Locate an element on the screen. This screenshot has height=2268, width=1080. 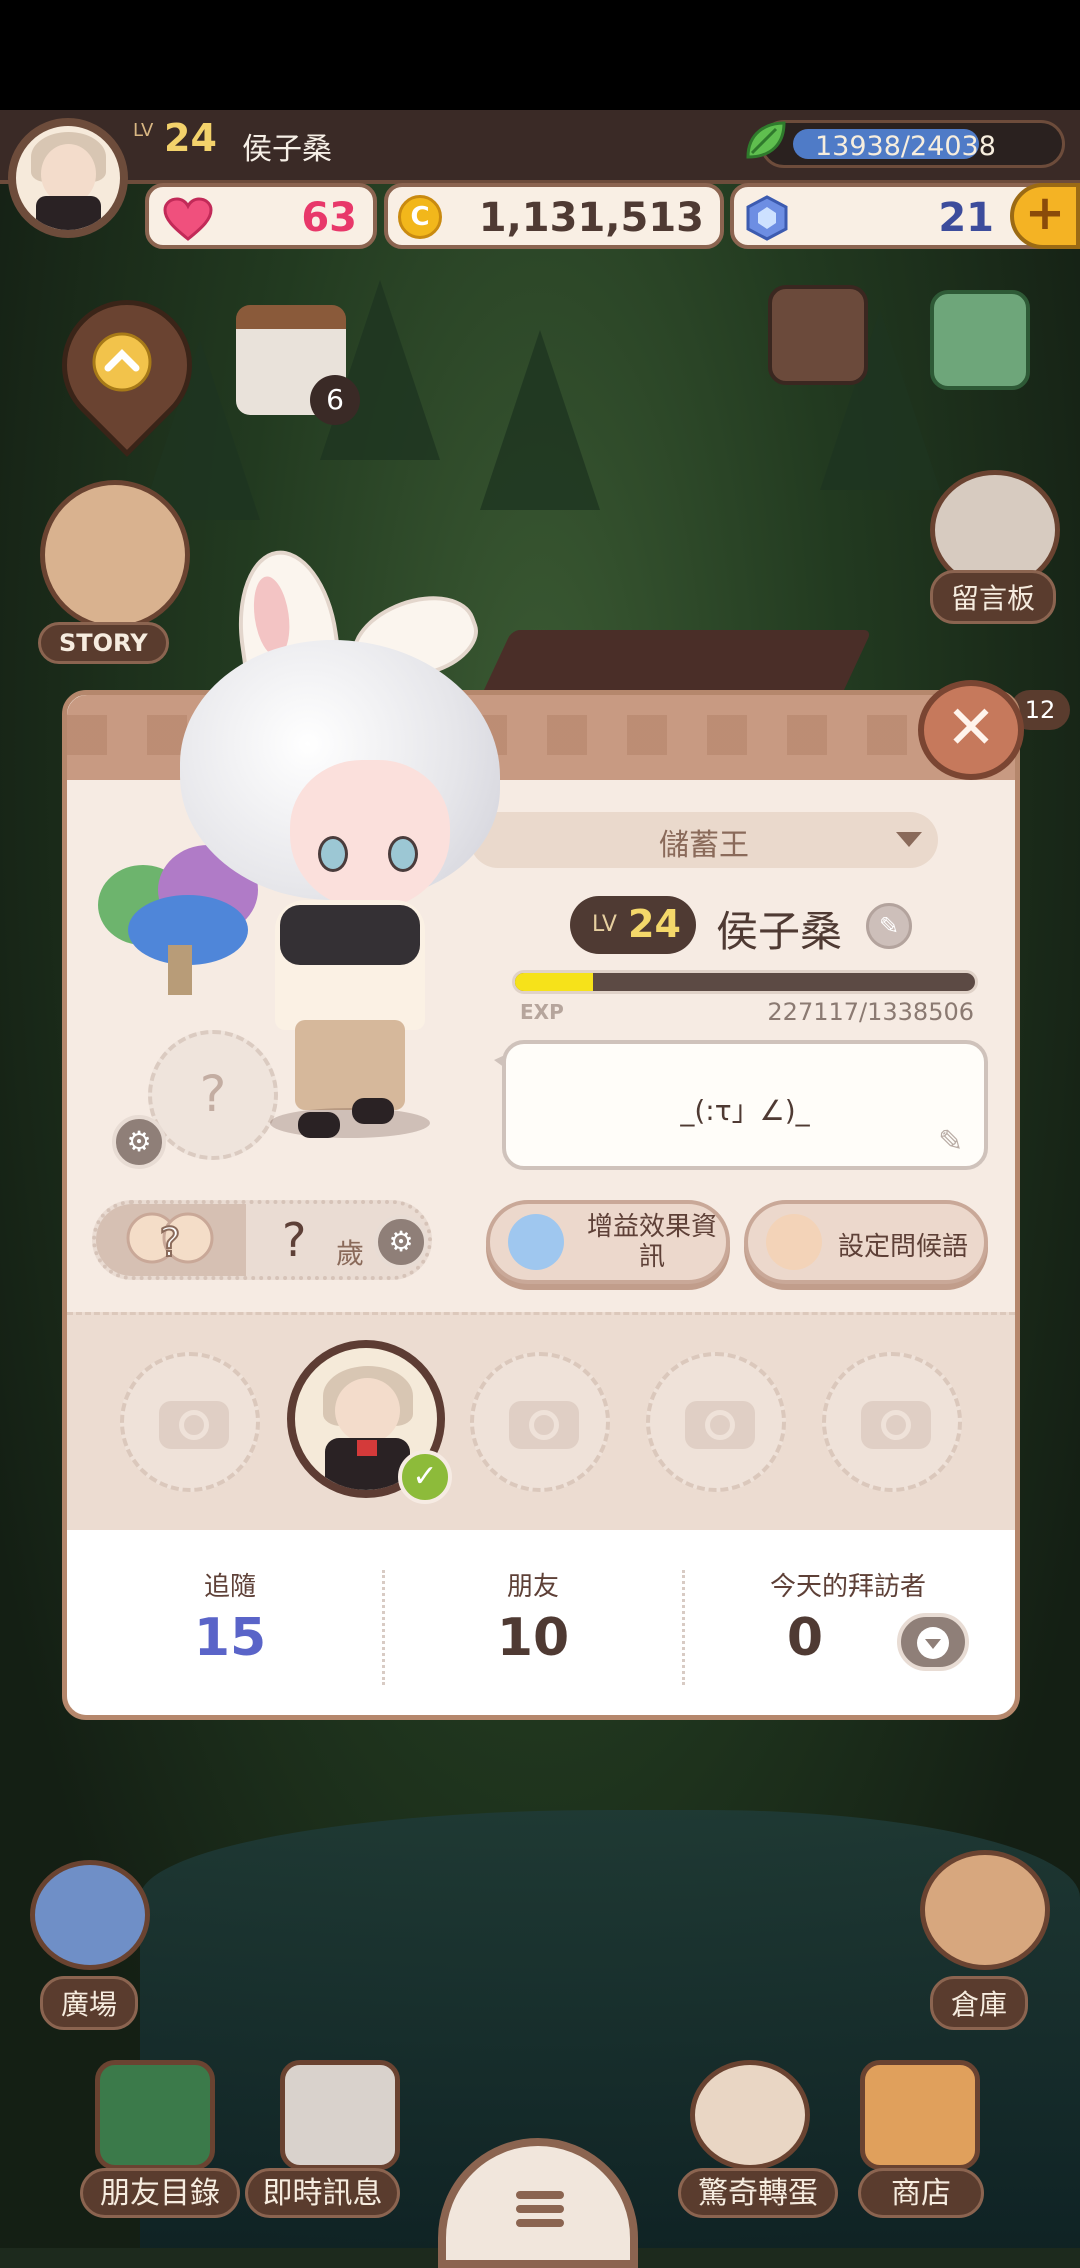
profile-exp-fill is located at coordinates (554, 982).